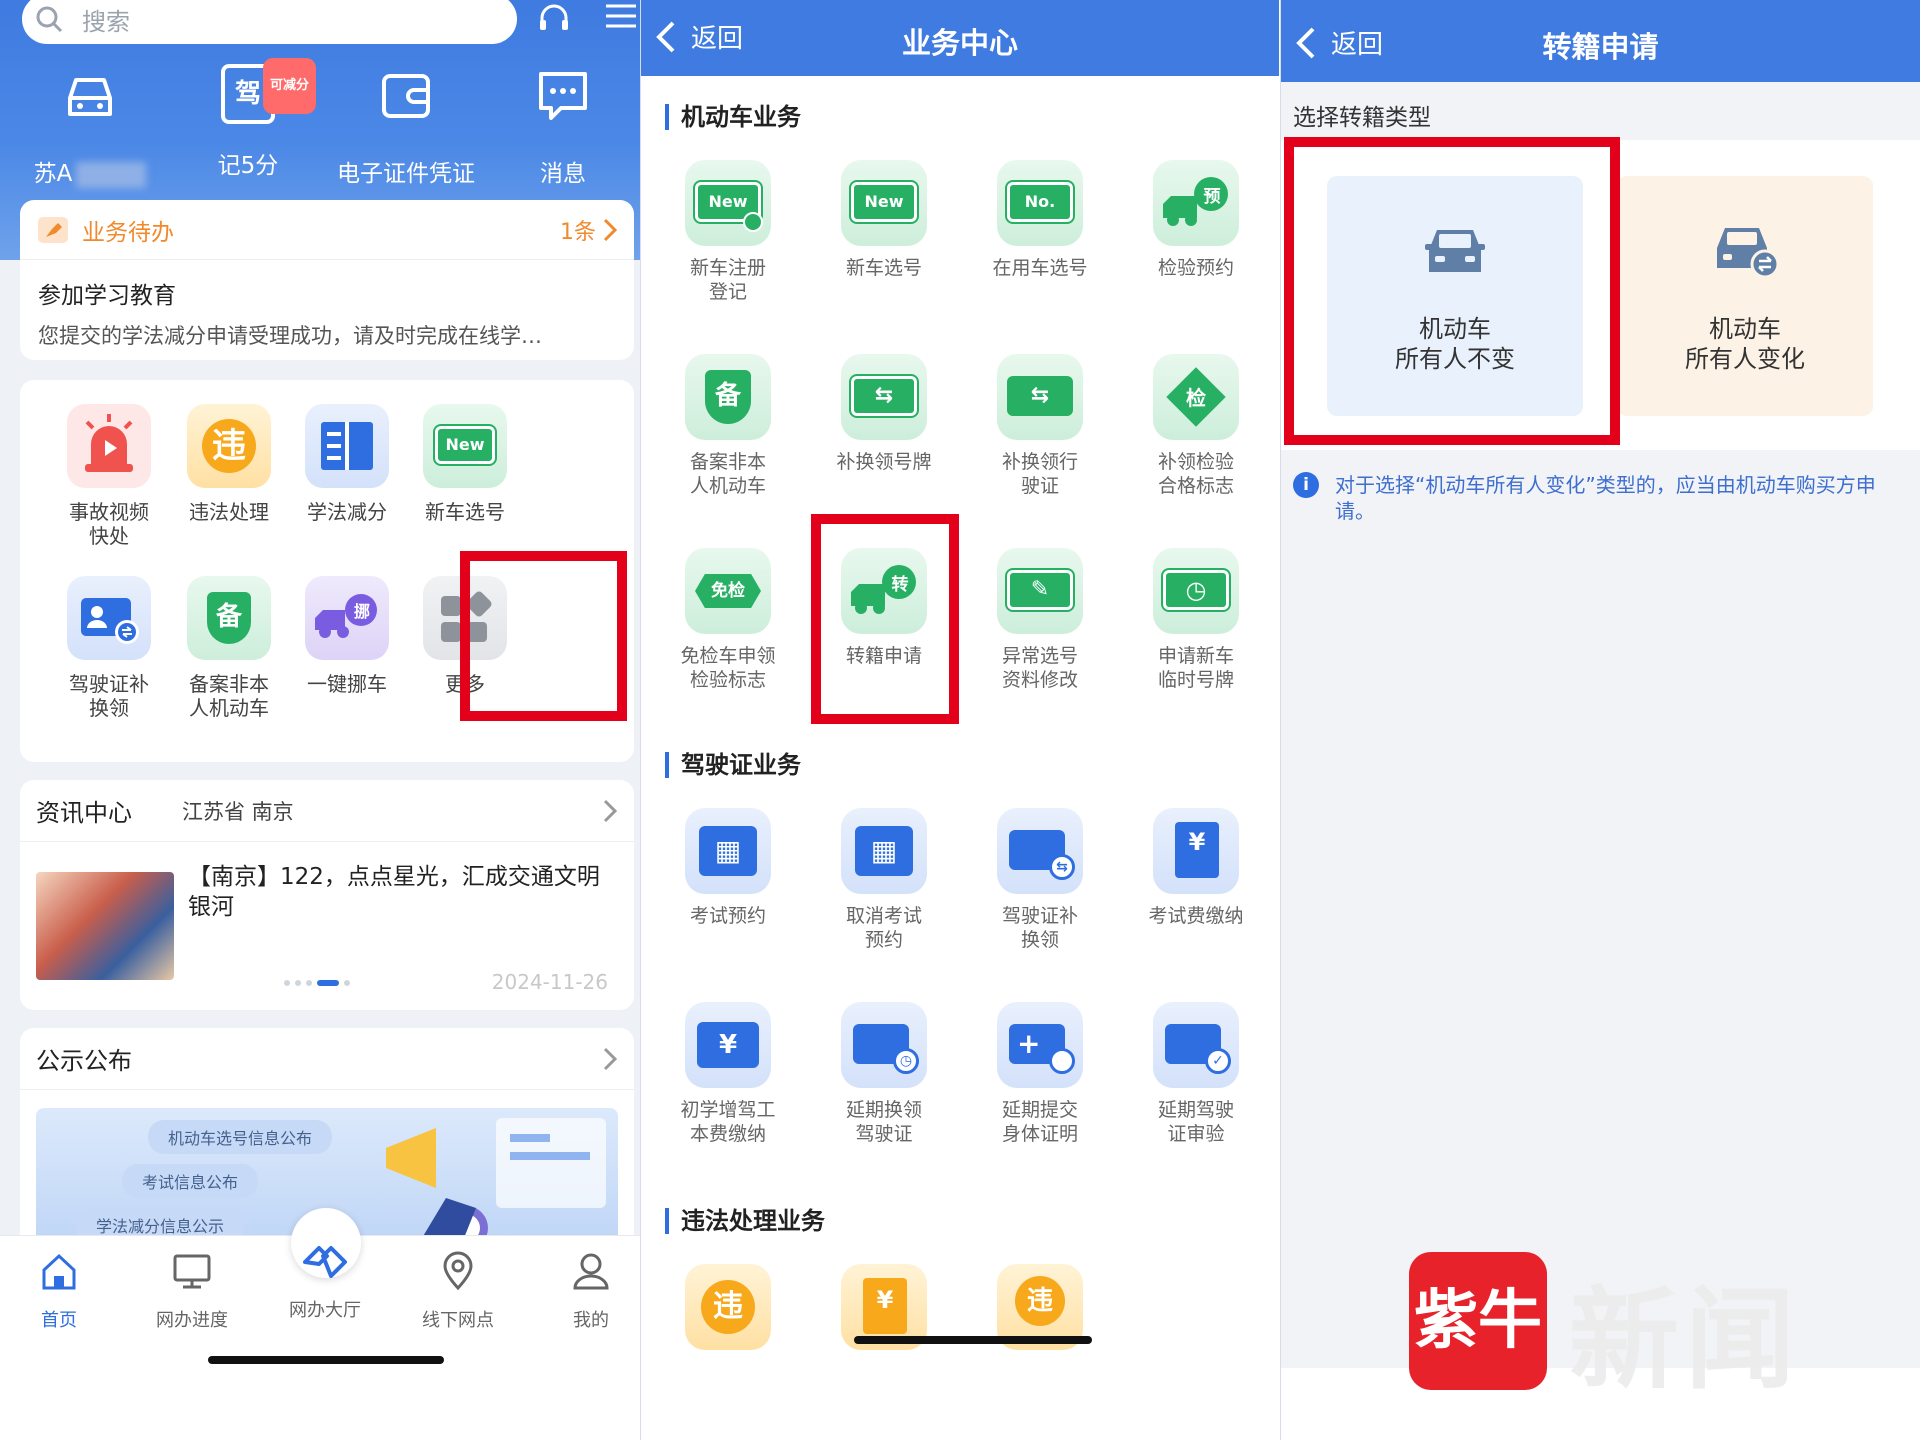 The width and height of the screenshot is (1920, 1440). Describe the element at coordinates (1195, 656) in the screenshot. I see `svc-temporary-plate-label-1: 申请新车` at that location.